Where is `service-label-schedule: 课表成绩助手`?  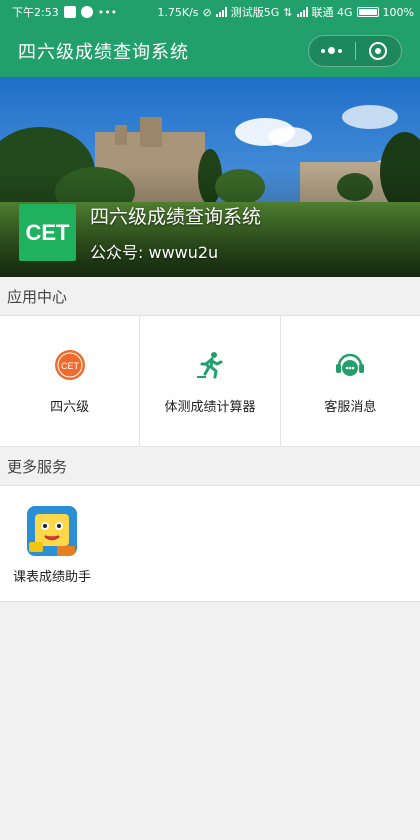
service-label-schedule: 课表成绩助手 is located at coordinates (51, 577).